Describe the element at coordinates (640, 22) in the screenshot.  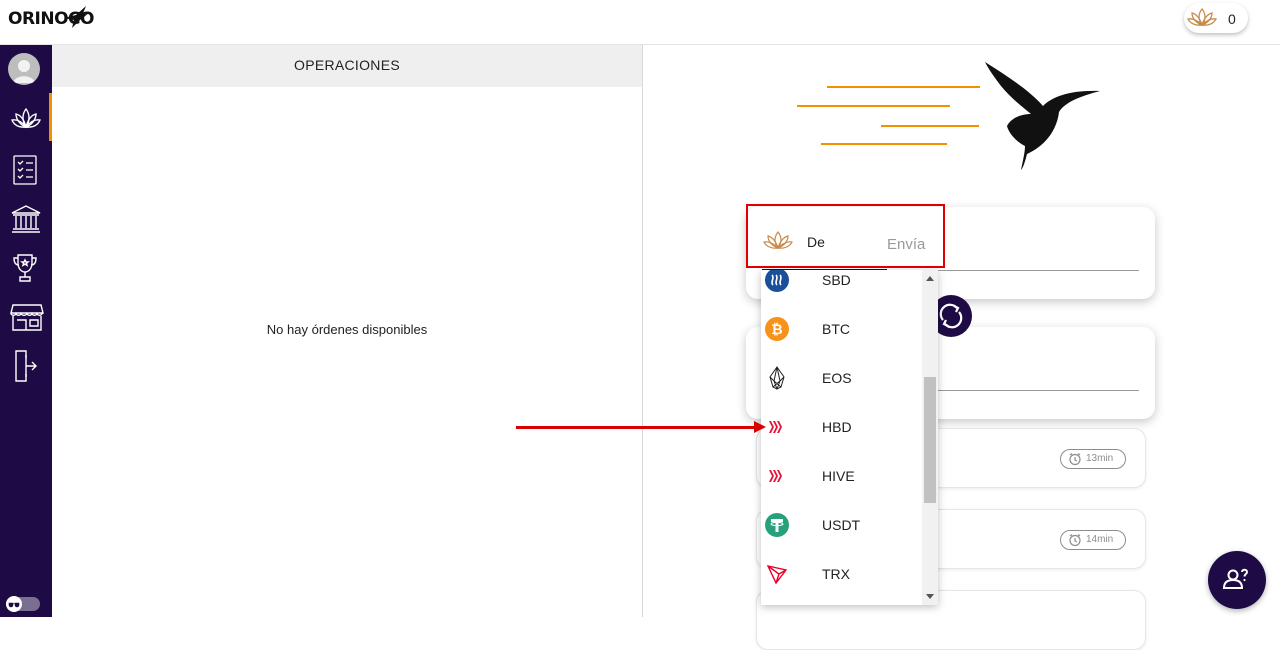
I see `top-bar: ORINOCO 0` at that location.